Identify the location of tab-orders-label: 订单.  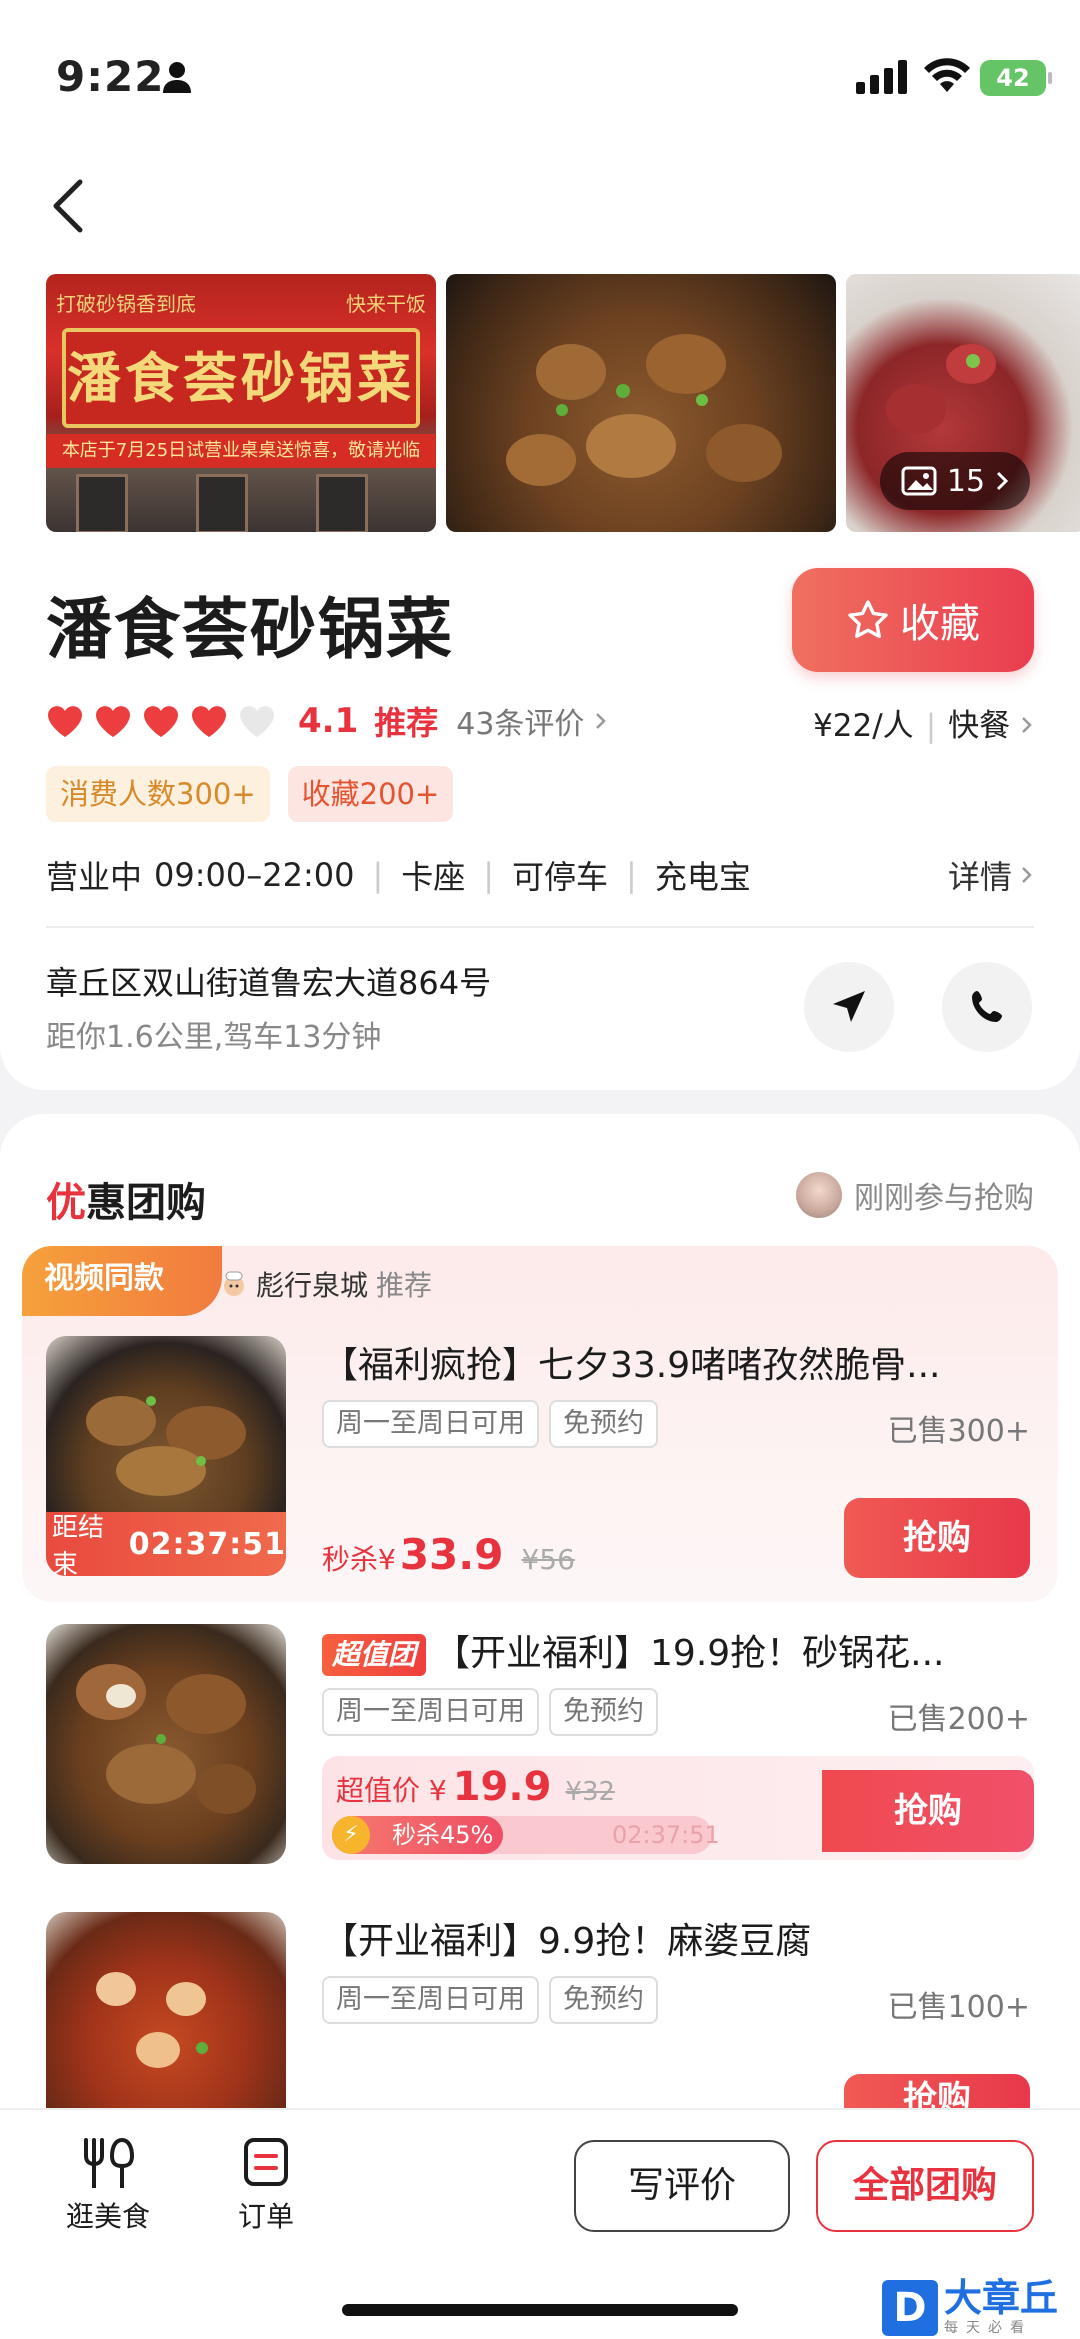
(265, 2216).